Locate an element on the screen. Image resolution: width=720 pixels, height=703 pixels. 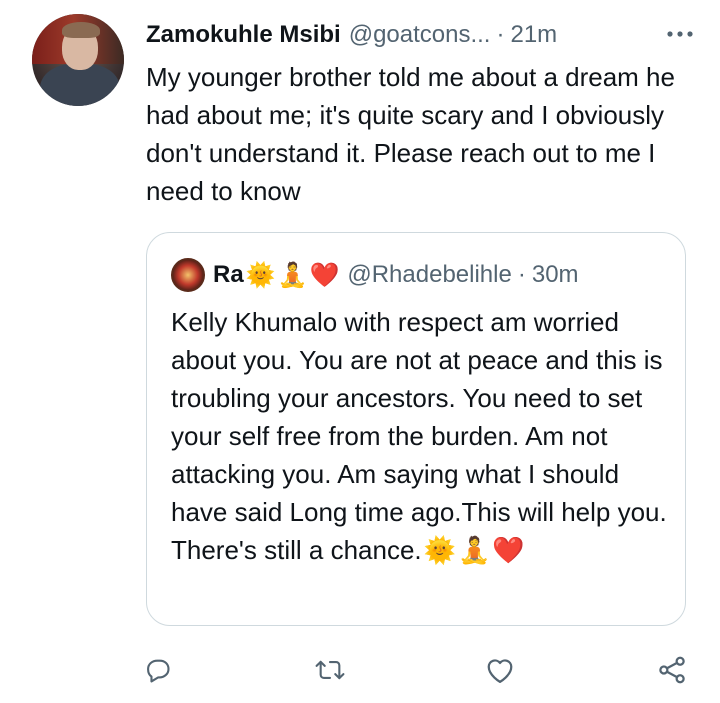
quoted-author-name: Ra is located at coordinates (228, 275).